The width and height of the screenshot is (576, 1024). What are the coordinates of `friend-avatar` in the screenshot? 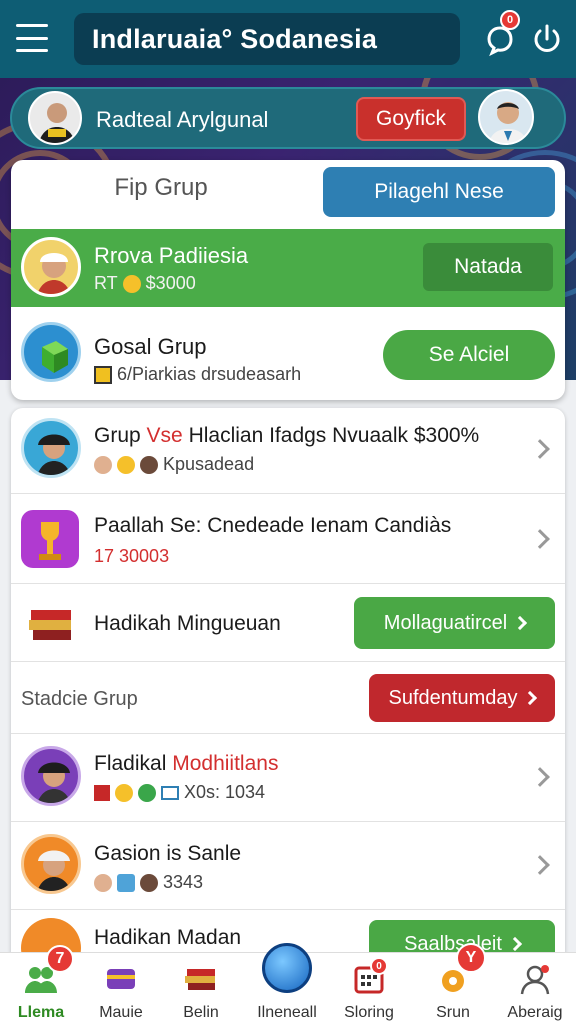 It's located at (506, 117).